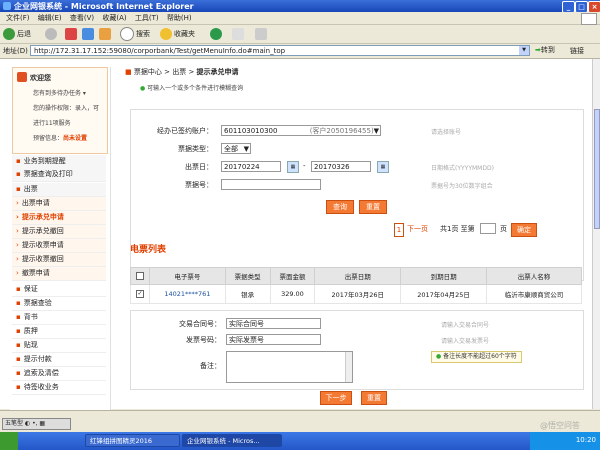 This screenshot has width=600, height=450. What do you see at coordinates (341, 166) in the screenshot?
I see `date-to-input: 20170326` at bounding box center [341, 166].